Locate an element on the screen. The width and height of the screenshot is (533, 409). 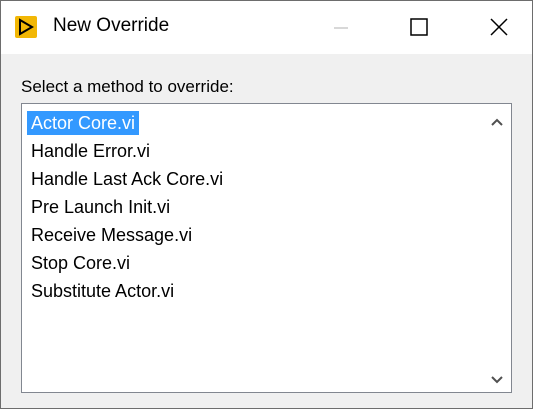
chevron-down-icon is located at coordinates (497, 380).